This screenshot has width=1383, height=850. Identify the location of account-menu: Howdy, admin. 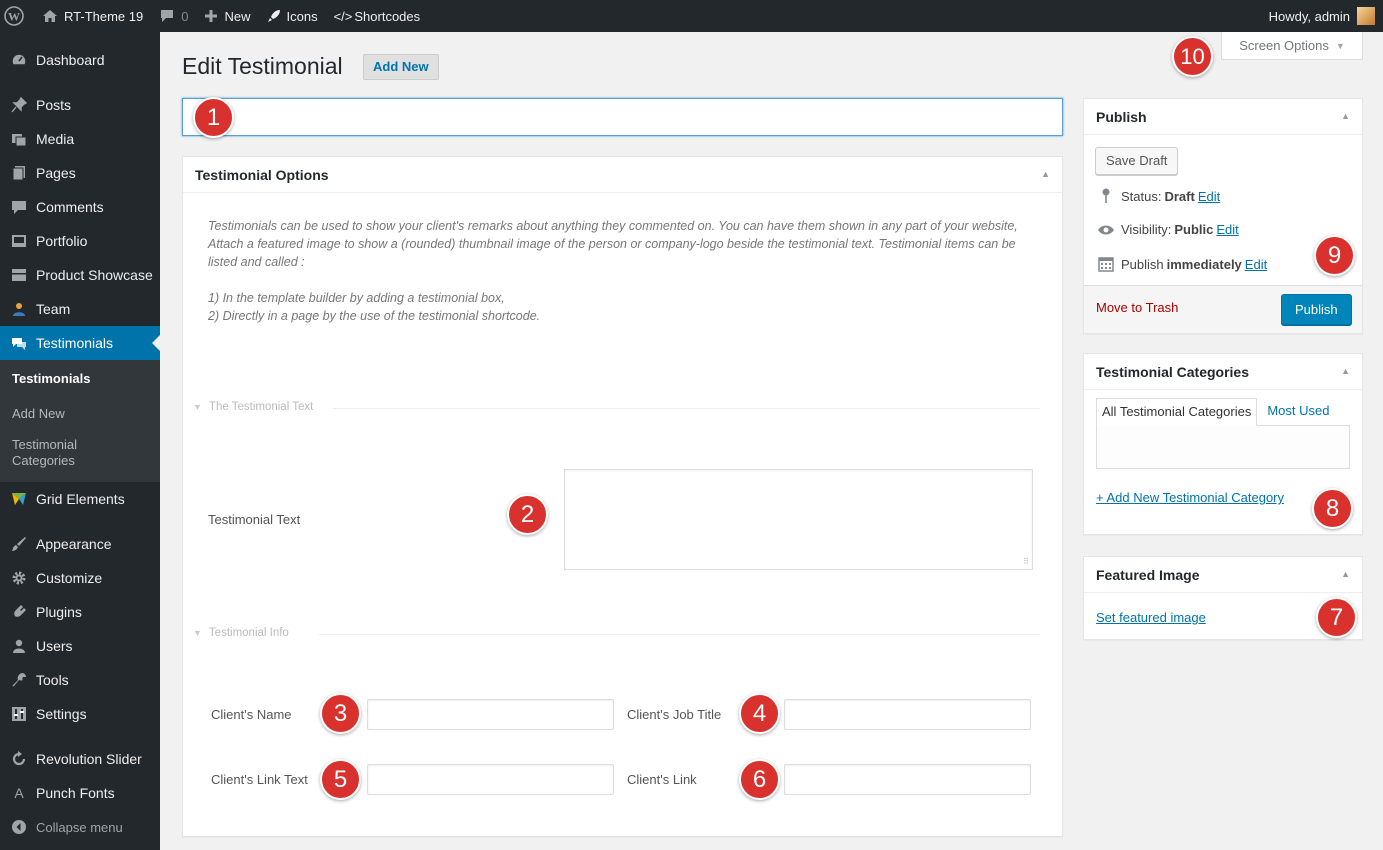
(1322, 16).